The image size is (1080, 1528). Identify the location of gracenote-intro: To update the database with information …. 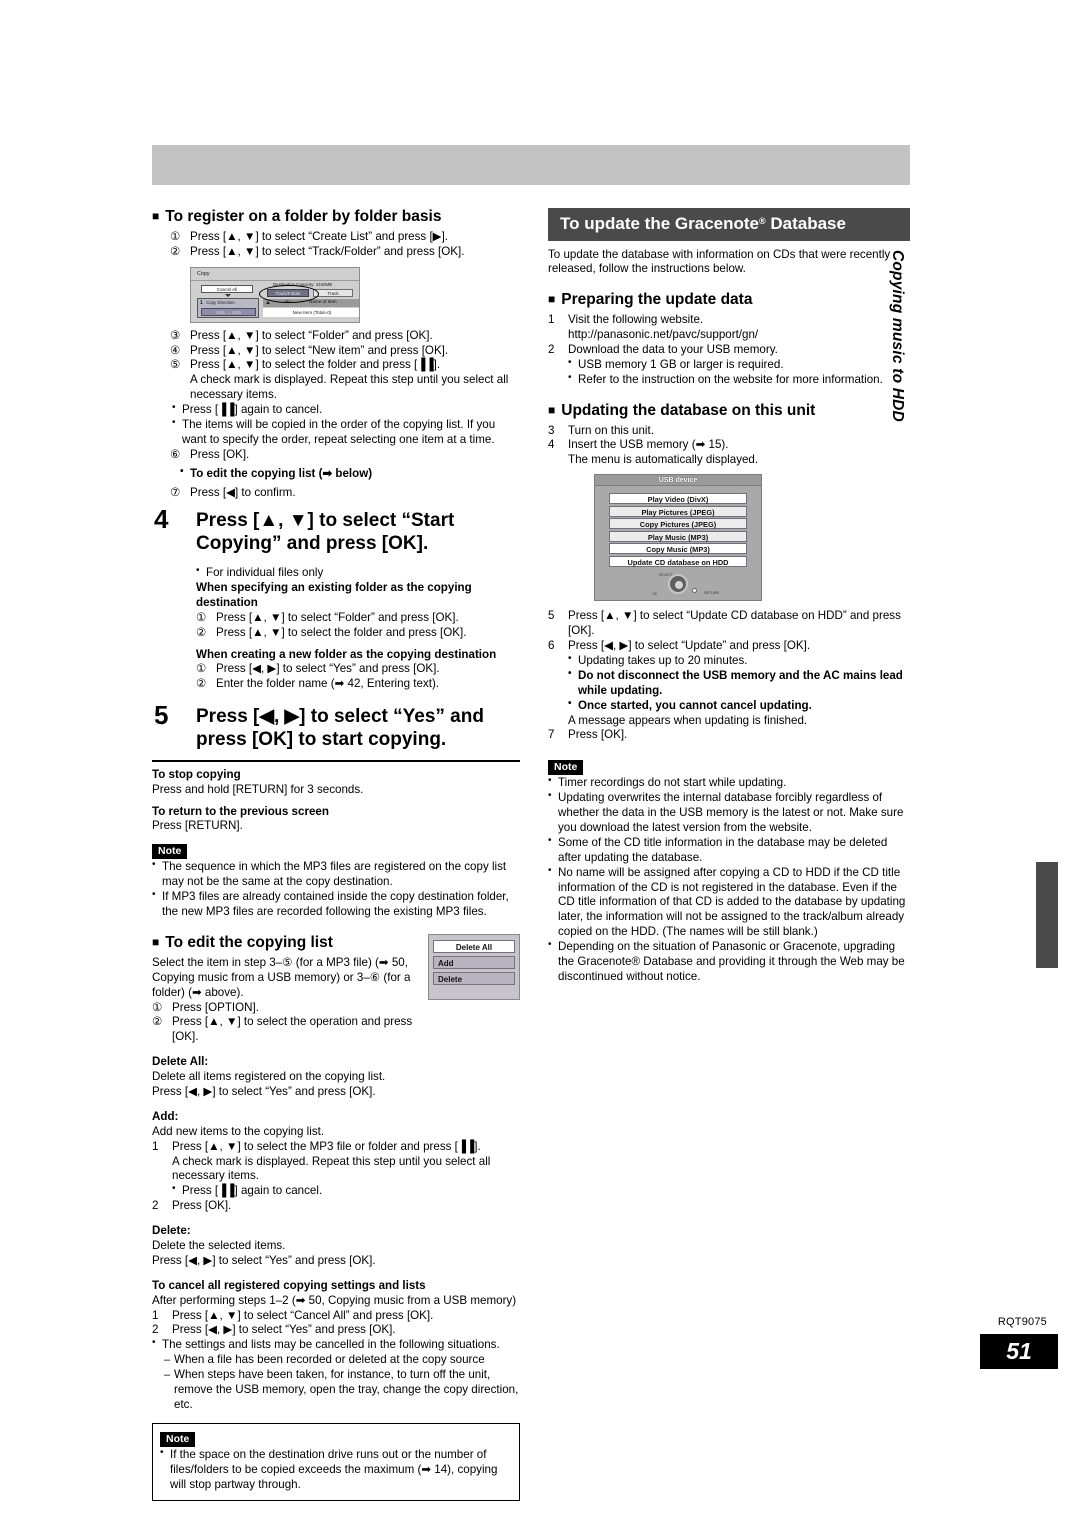
(719, 261).